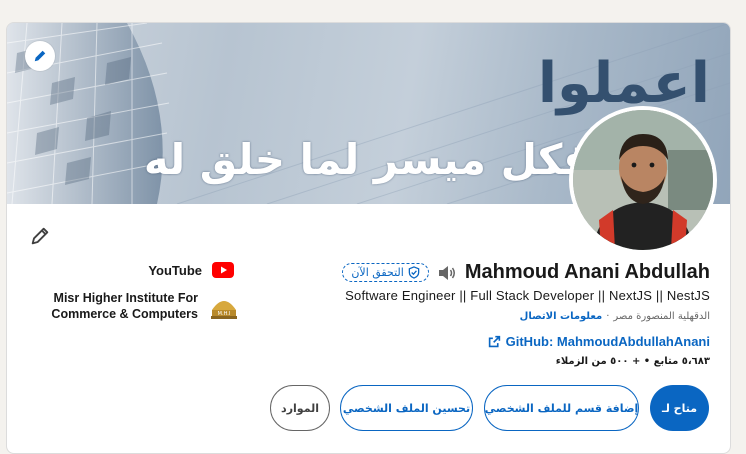 This screenshot has height=454, width=746. Describe the element at coordinates (661, 316) in the screenshot. I see `location-text: الدقهلية المنصورة مصر` at that location.